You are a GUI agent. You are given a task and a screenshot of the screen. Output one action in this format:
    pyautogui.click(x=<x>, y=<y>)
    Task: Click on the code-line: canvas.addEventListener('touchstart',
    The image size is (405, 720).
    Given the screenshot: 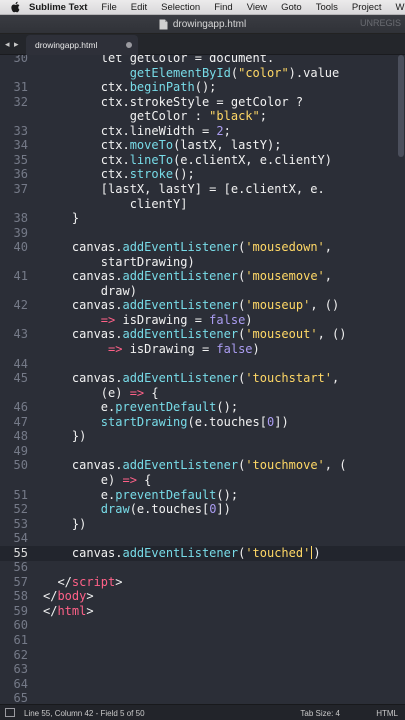 What is the action you would take?
    pyautogui.click(x=191, y=378)
    